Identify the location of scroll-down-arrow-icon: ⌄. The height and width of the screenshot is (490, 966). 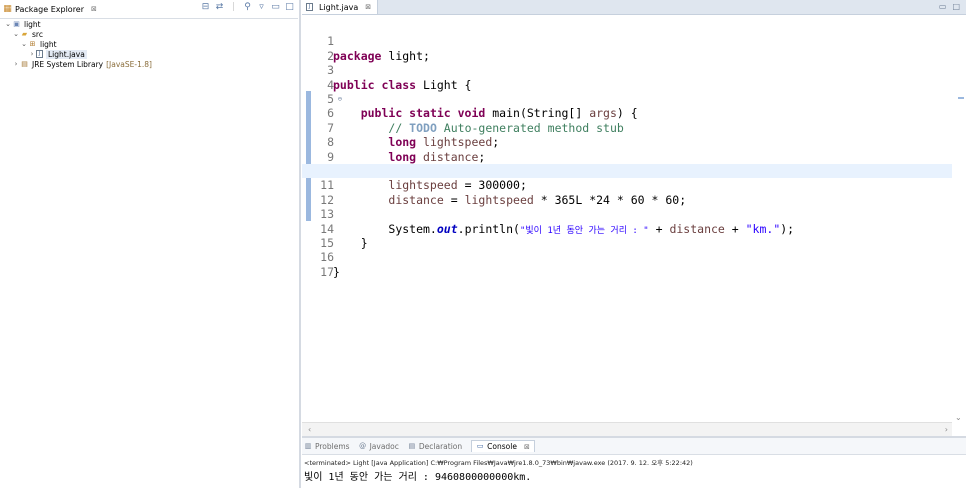
(958, 417).